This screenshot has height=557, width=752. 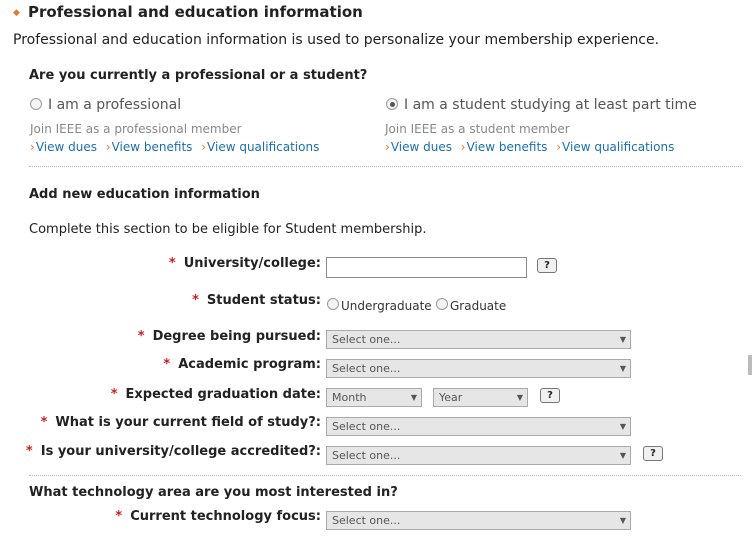 I want to click on field-of-study-label: * What is your current field of study?:, so click(x=180, y=422).